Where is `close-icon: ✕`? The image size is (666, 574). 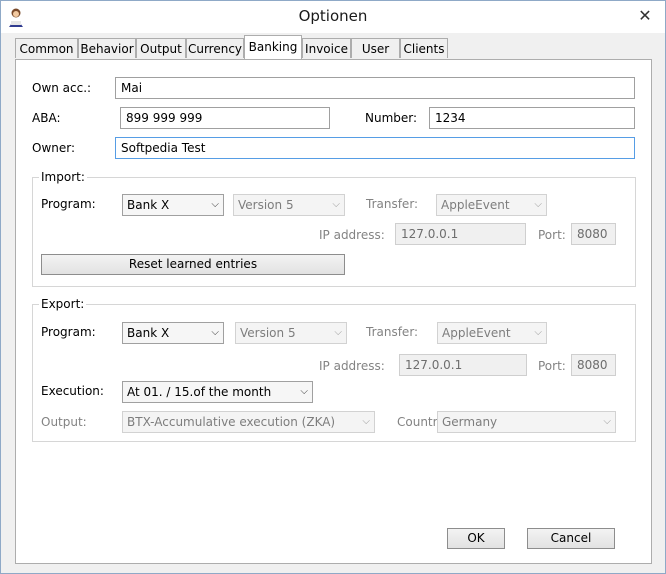 close-icon: ✕ is located at coordinates (645, 16).